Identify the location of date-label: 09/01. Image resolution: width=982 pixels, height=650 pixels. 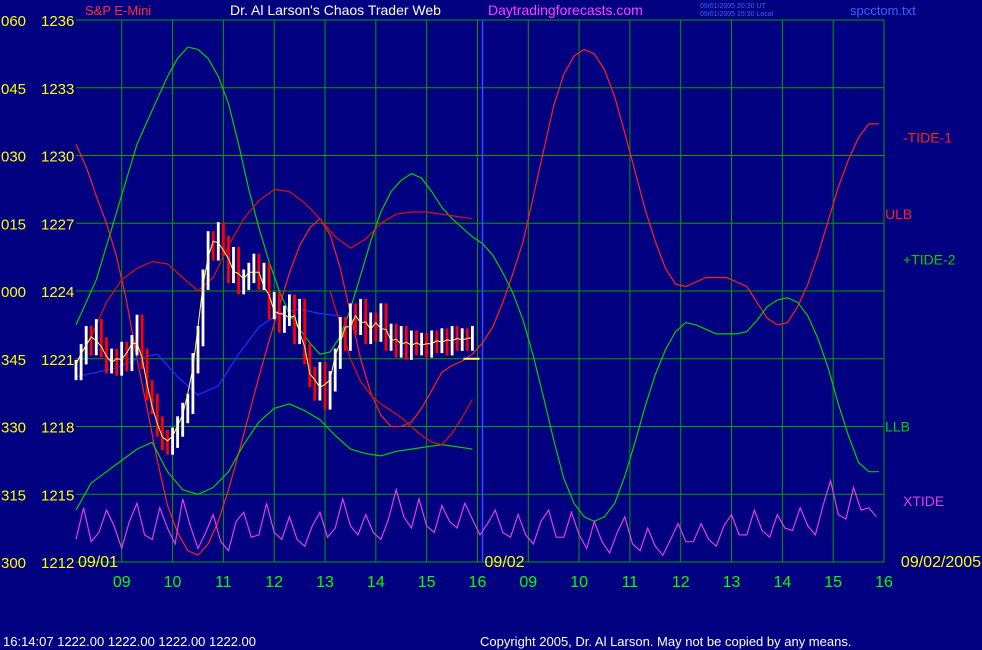
(98, 562).